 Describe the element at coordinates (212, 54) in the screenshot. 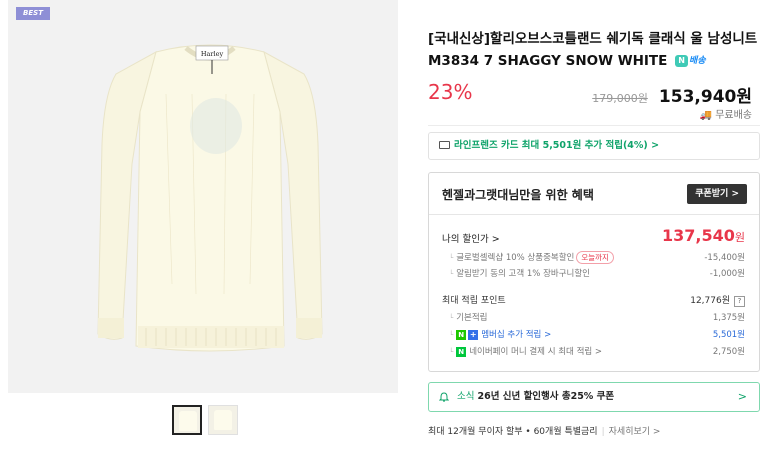

I see `sweater-tag-text: Harley` at that location.